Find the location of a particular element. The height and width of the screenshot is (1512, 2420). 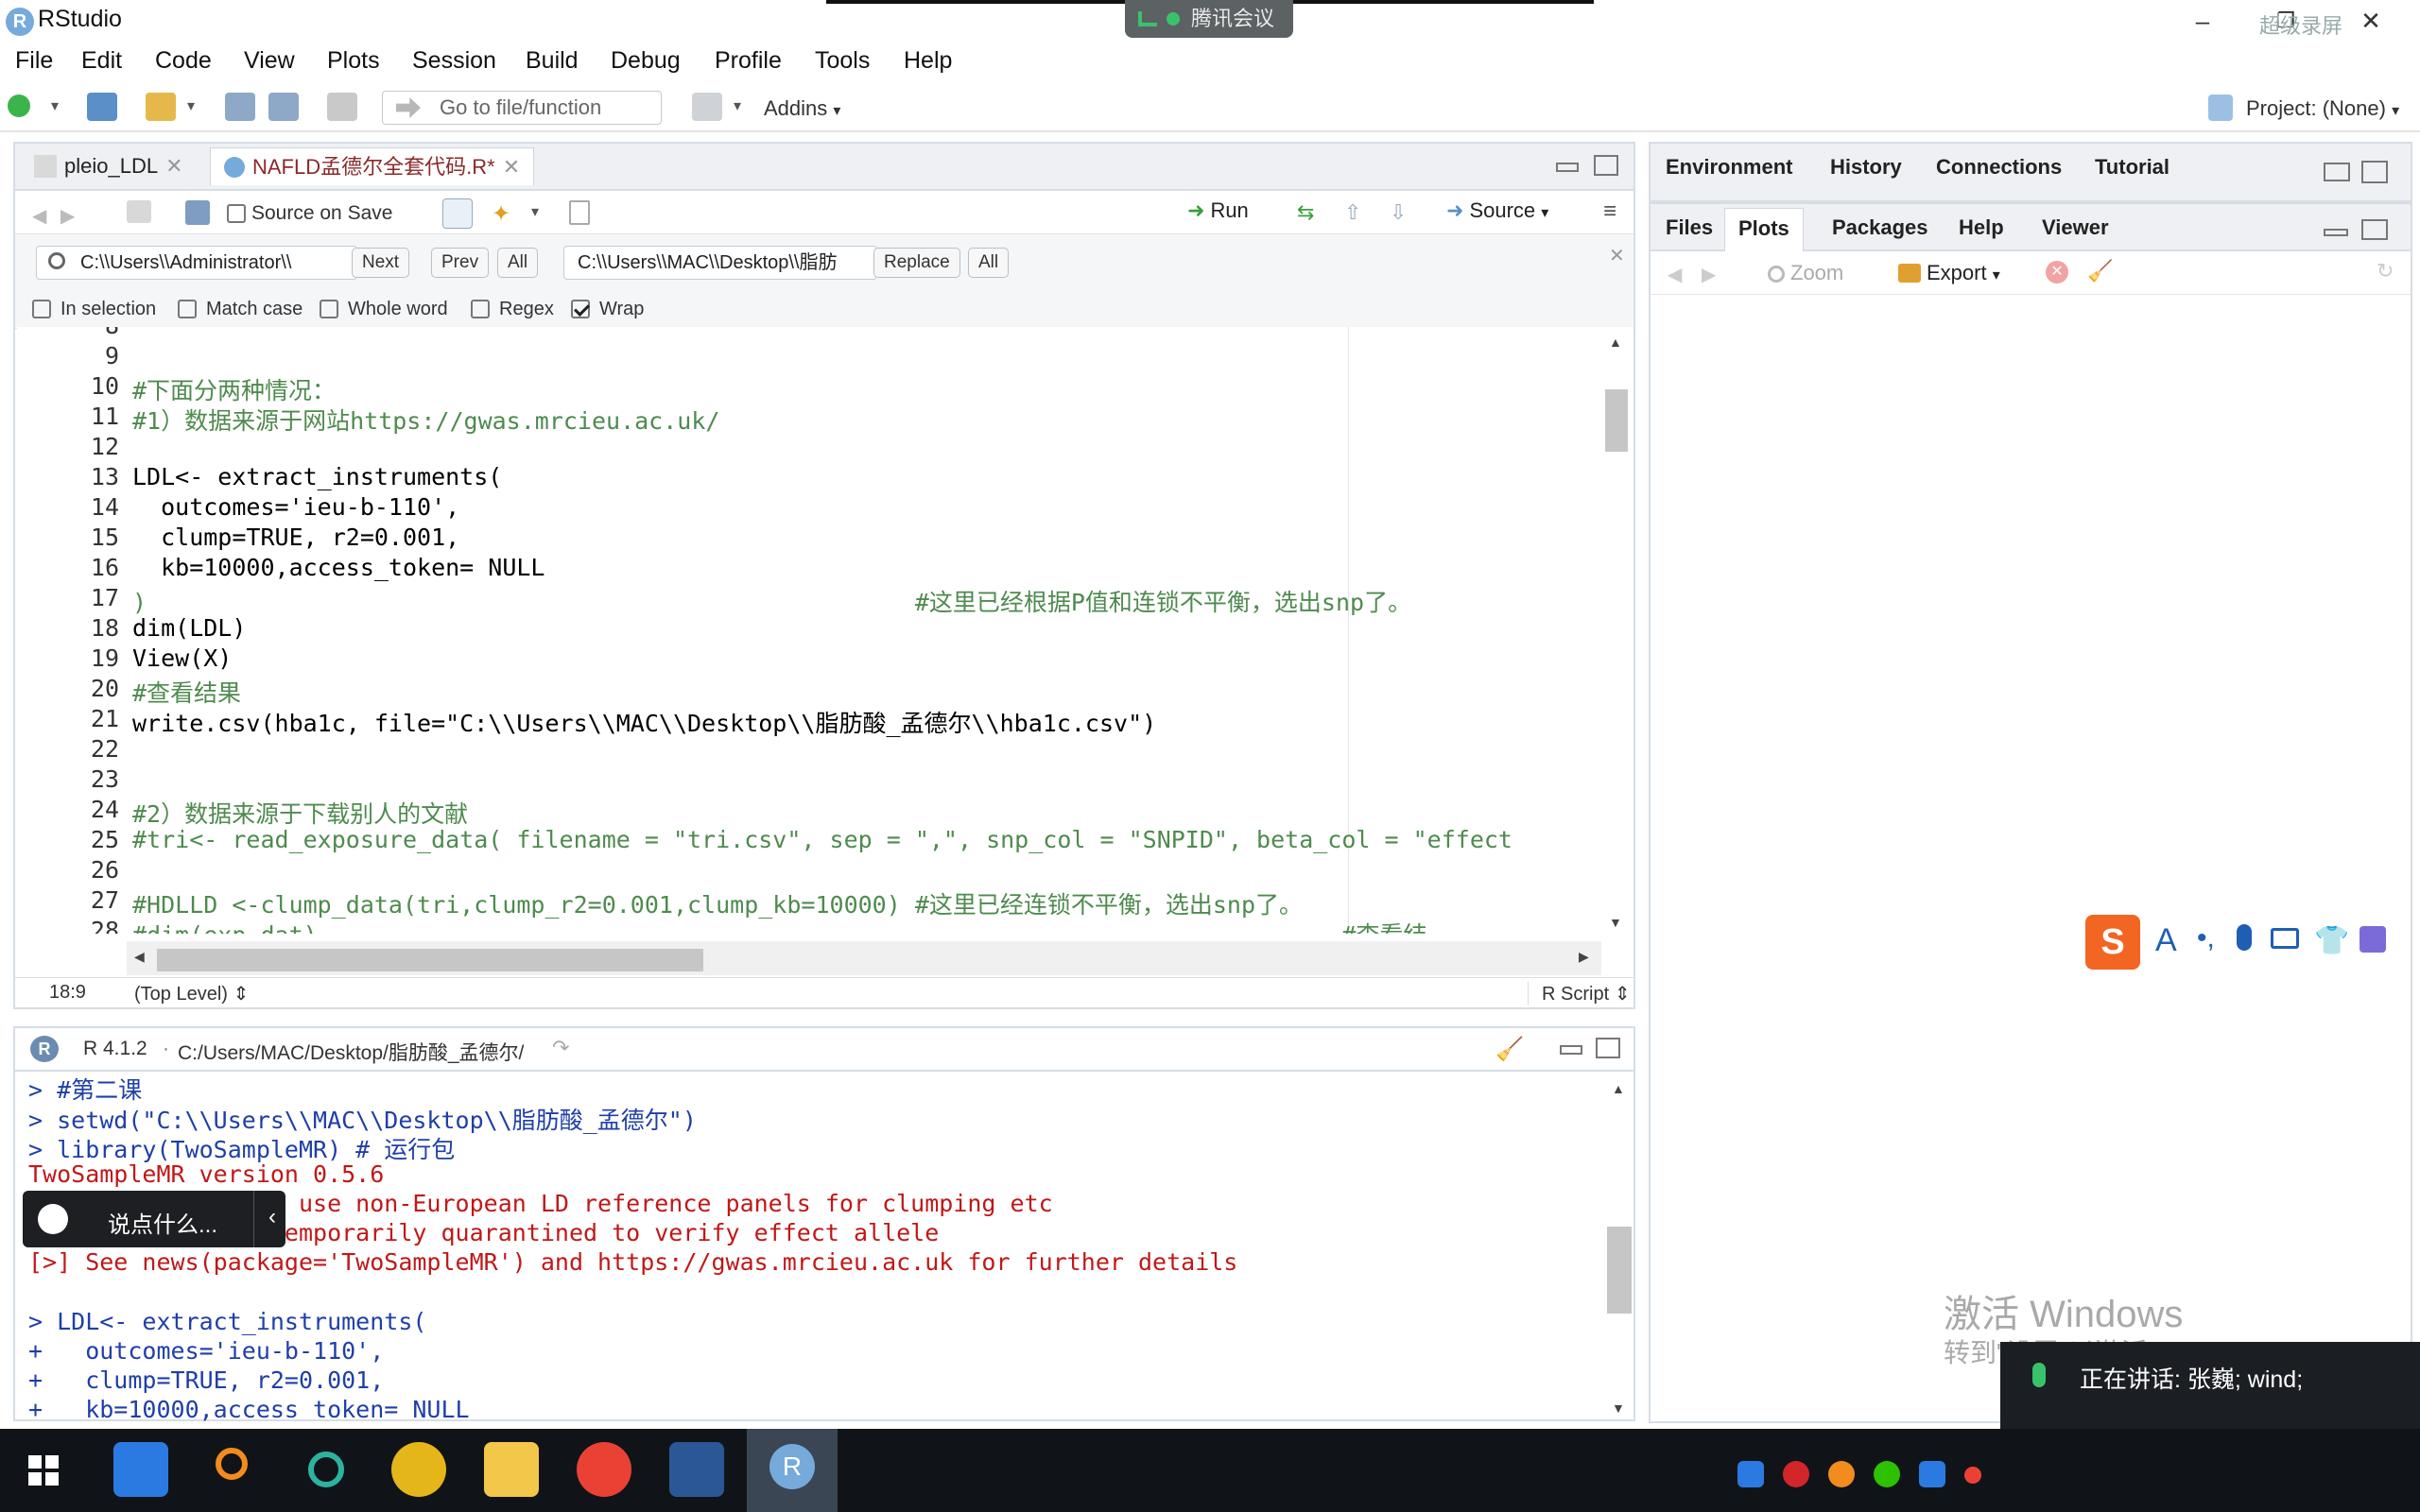

tab-nafld-script: NAFLD孟德尔全套代码.R* ✕ is located at coordinates (373, 166).